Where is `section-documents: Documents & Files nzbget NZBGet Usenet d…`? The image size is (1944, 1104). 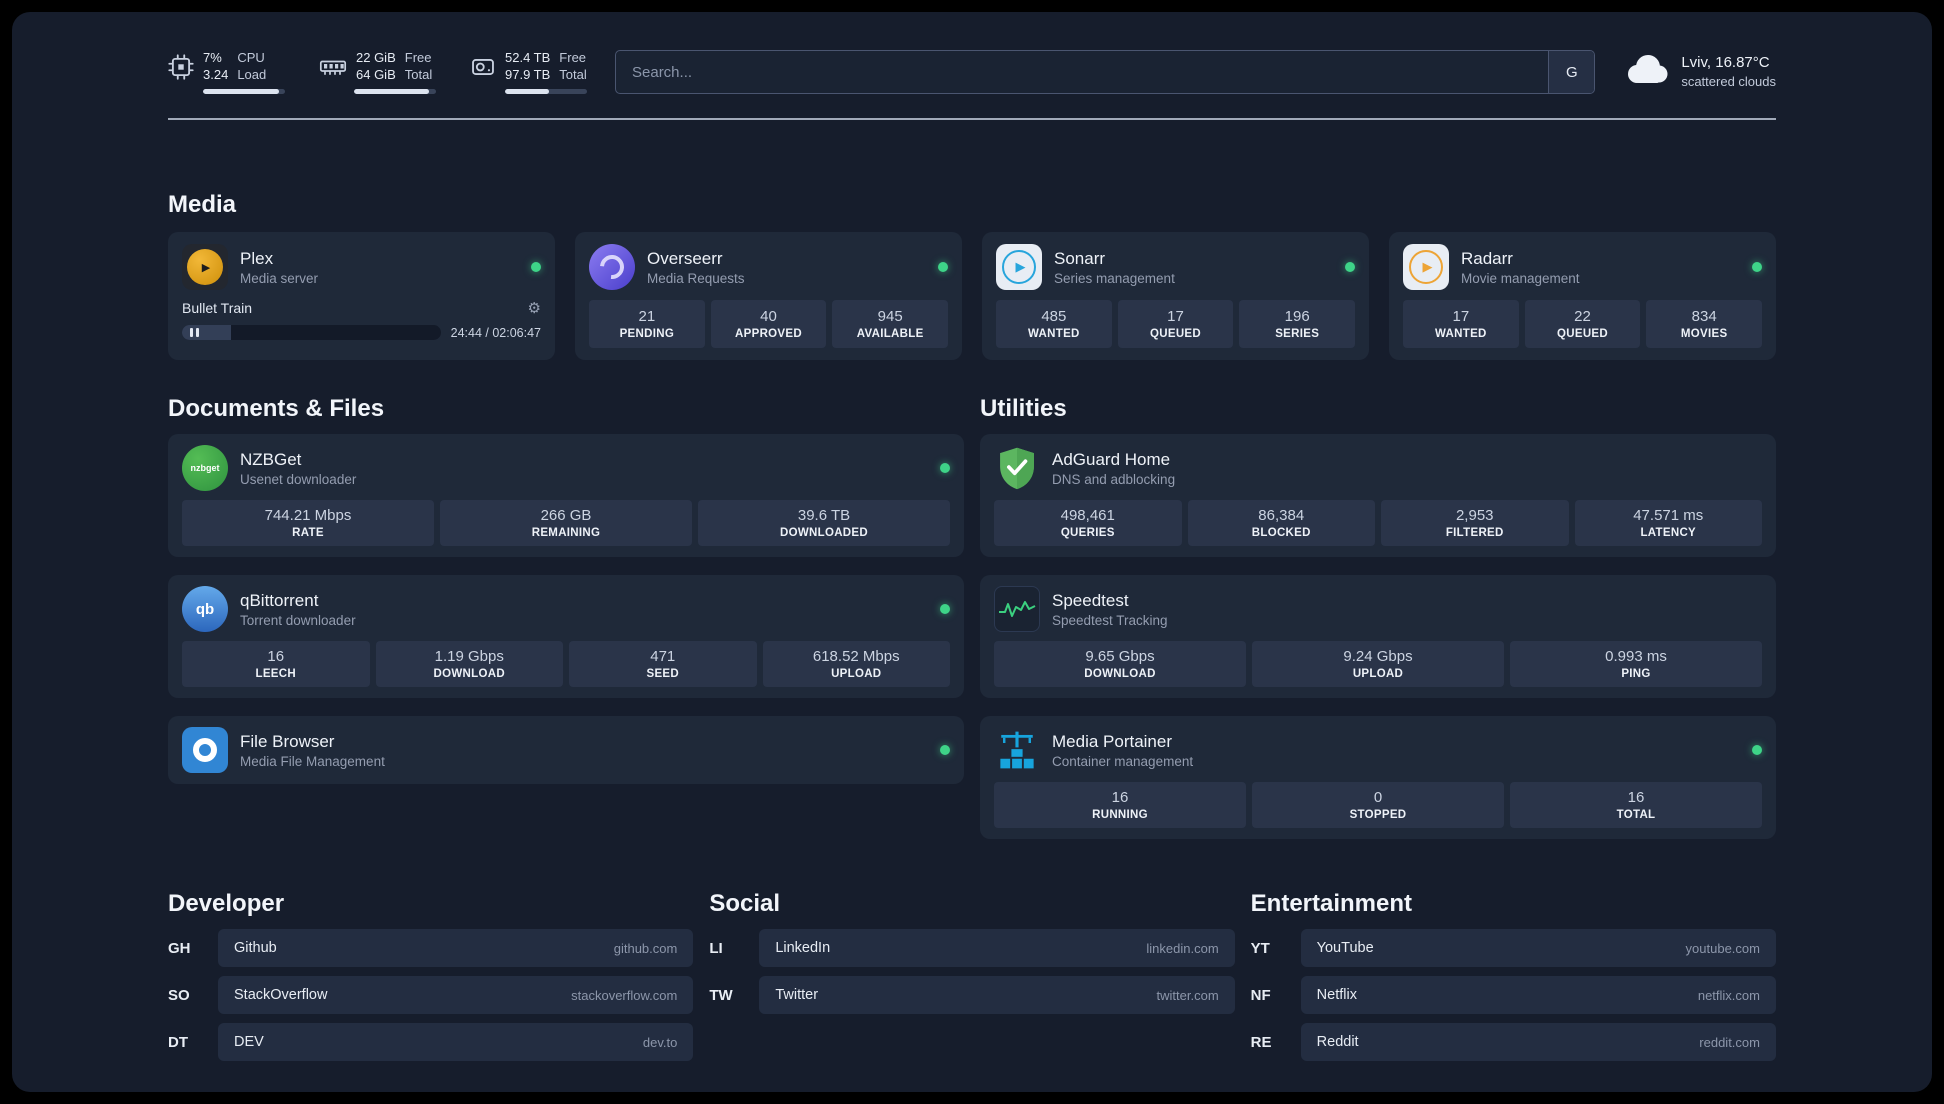
section-documents: Documents & Files nzbget NZBGet Usenet d… is located at coordinates (566, 589).